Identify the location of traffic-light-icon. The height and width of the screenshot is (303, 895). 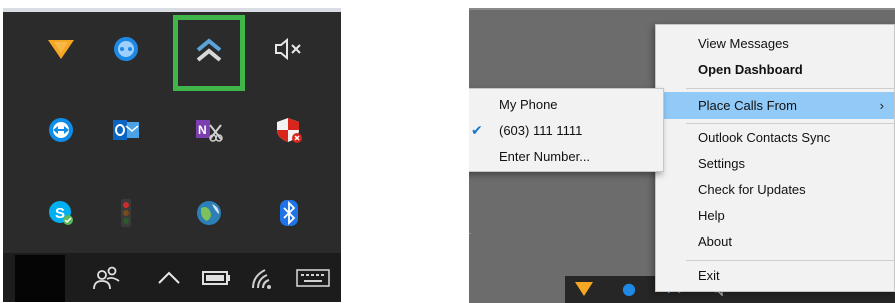
(126, 213).